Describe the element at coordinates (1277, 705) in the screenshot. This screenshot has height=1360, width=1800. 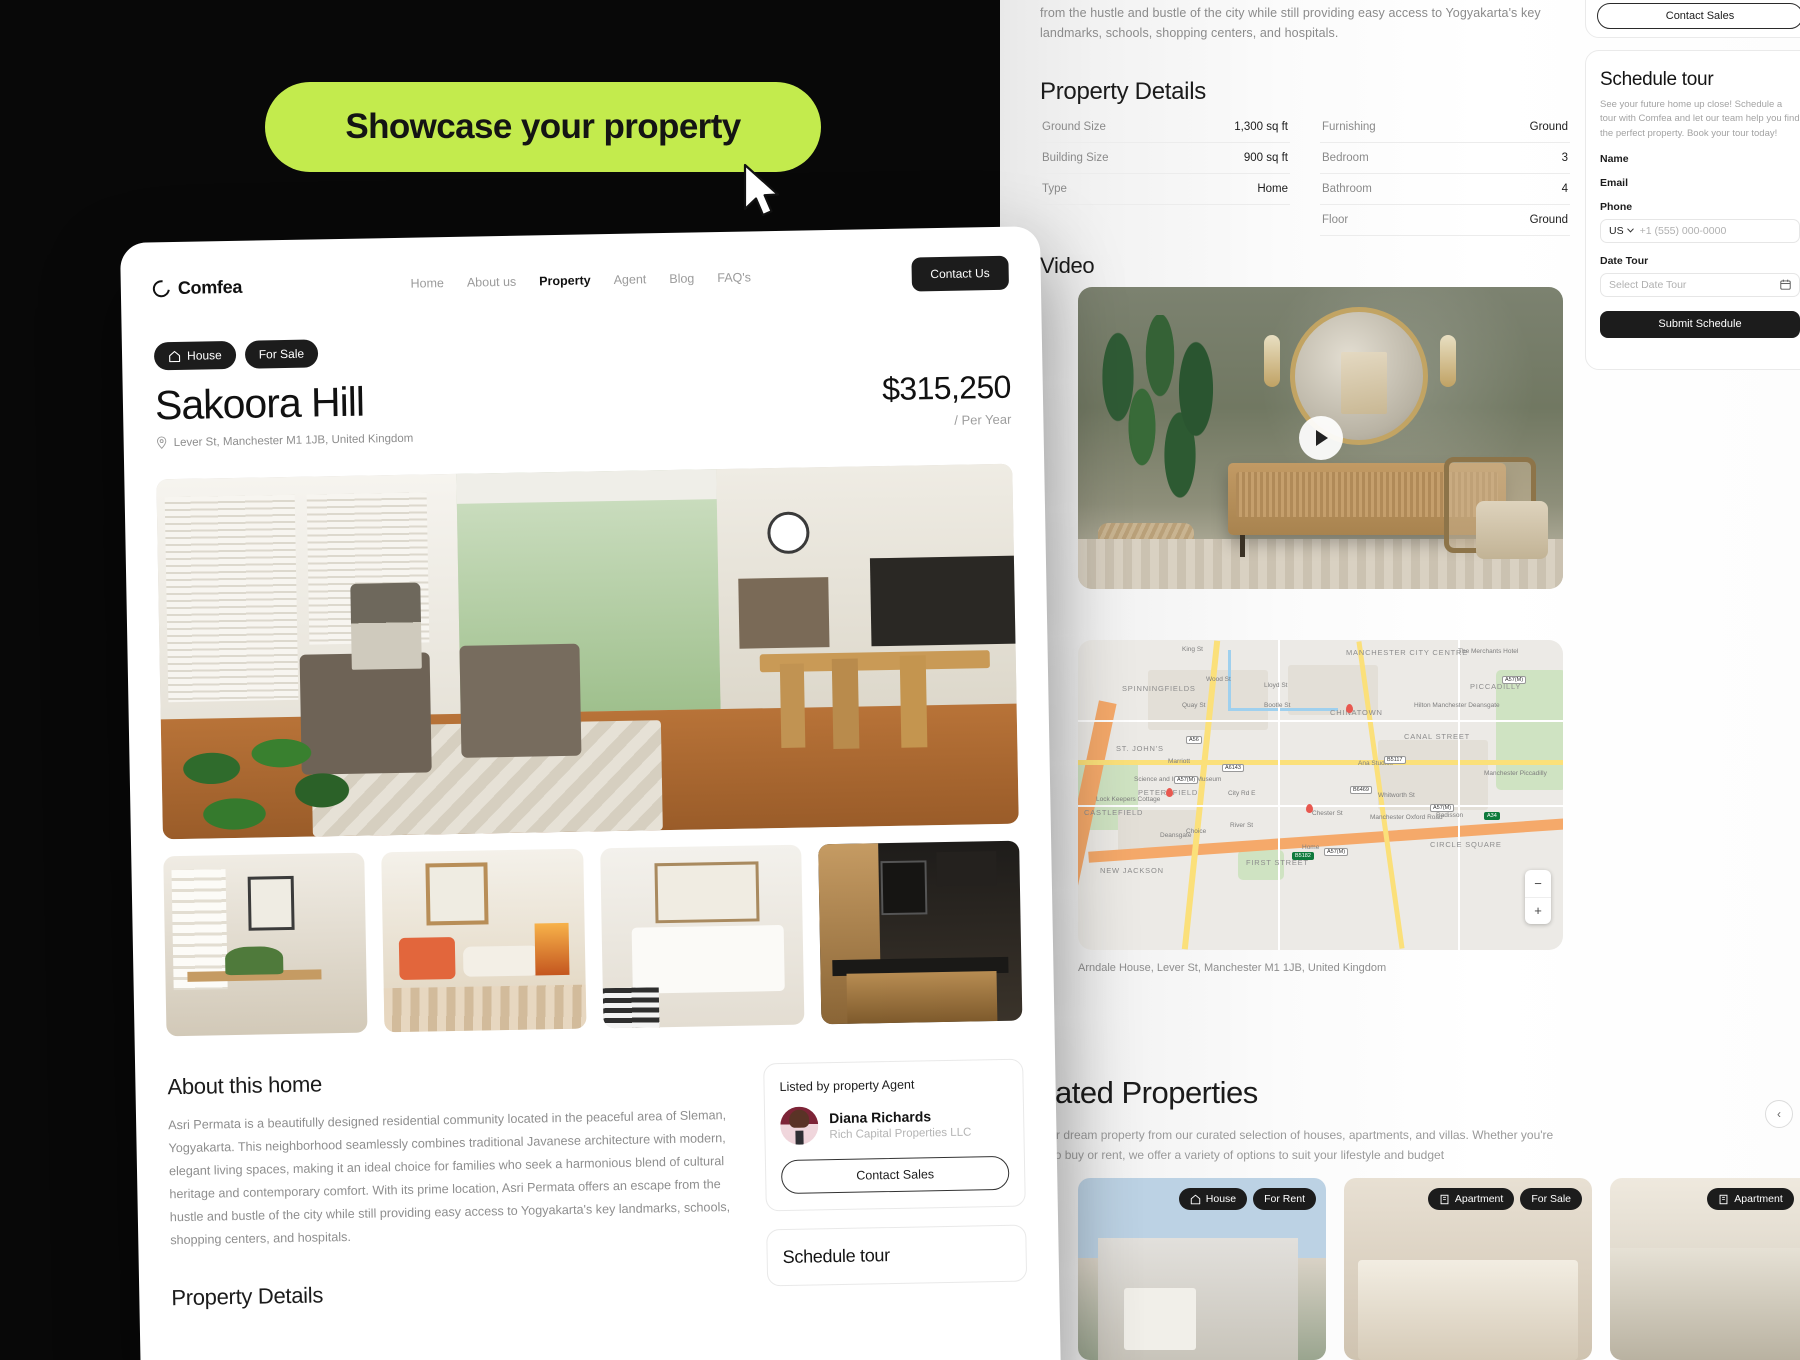
I see `map-label: Bootle St` at that location.